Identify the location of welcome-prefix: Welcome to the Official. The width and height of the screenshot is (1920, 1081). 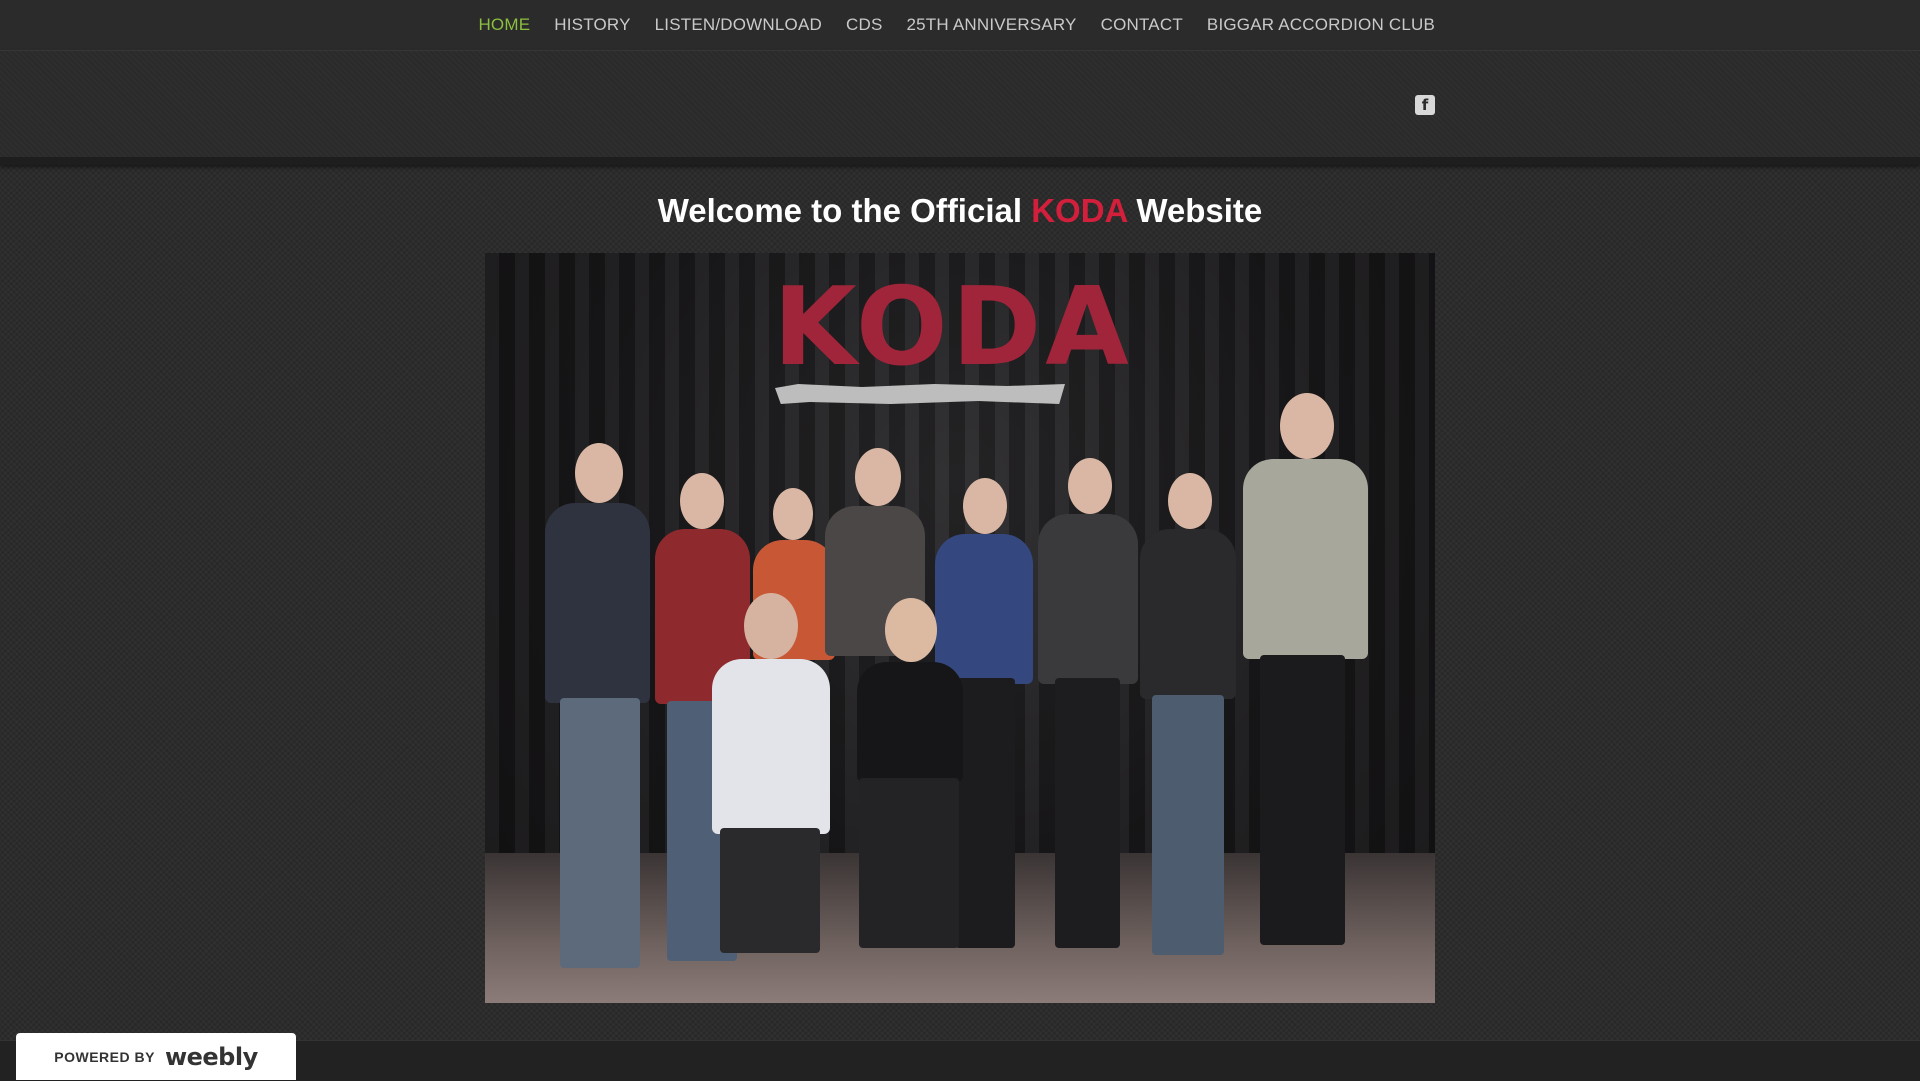
(840, 210).